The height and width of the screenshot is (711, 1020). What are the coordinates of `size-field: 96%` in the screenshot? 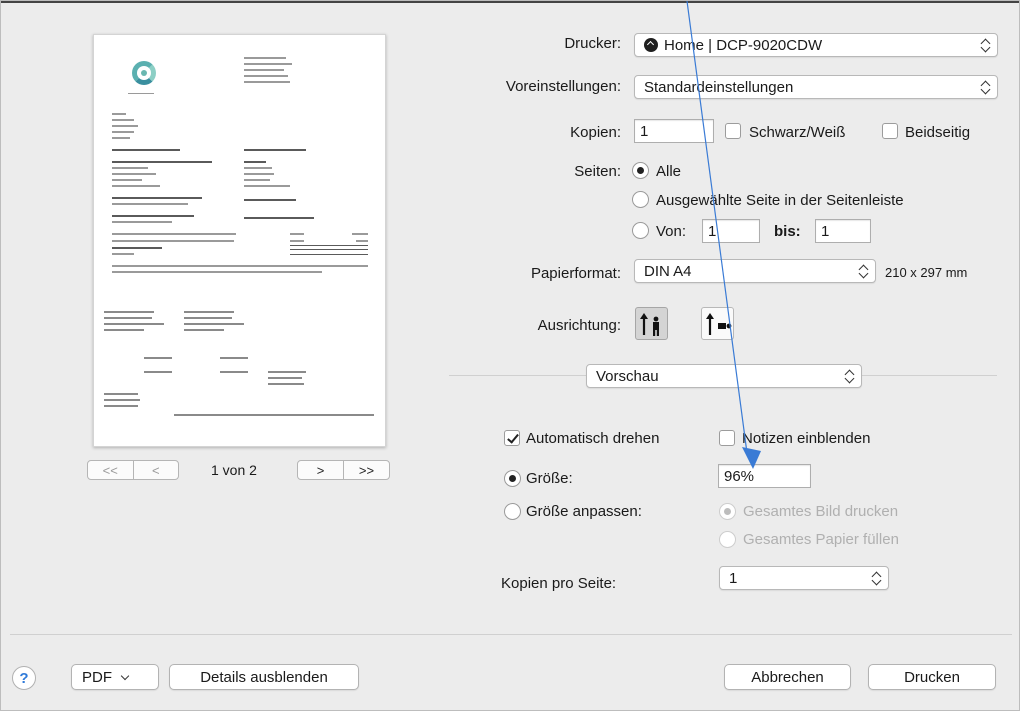 It's located at (764, 476).